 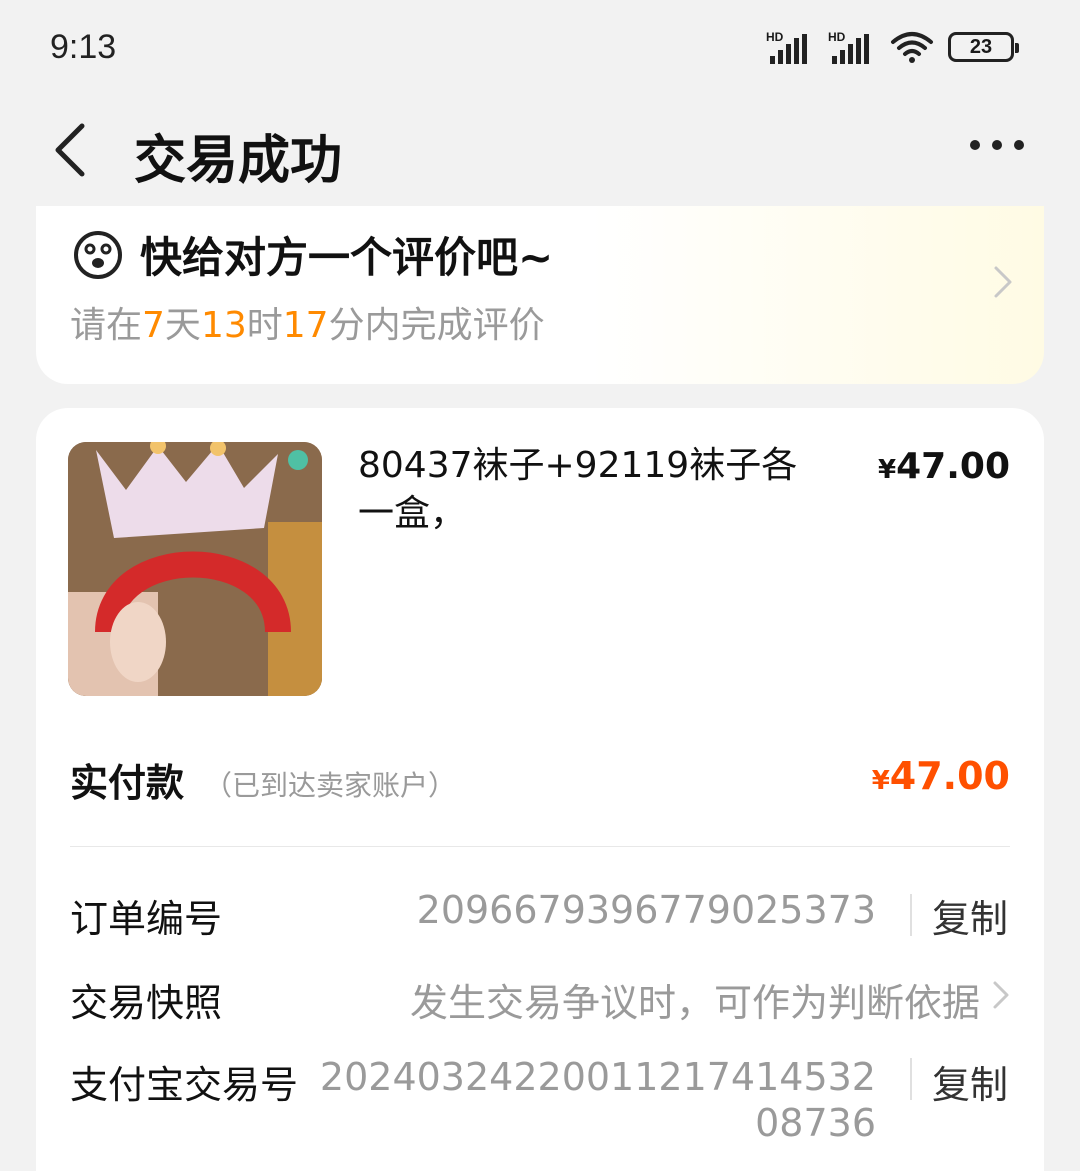 What do you see at coordinates (146, 1003) in the screenshot?
I see `snapshot-label: 交易快照` at bounding box center [146, 1003].